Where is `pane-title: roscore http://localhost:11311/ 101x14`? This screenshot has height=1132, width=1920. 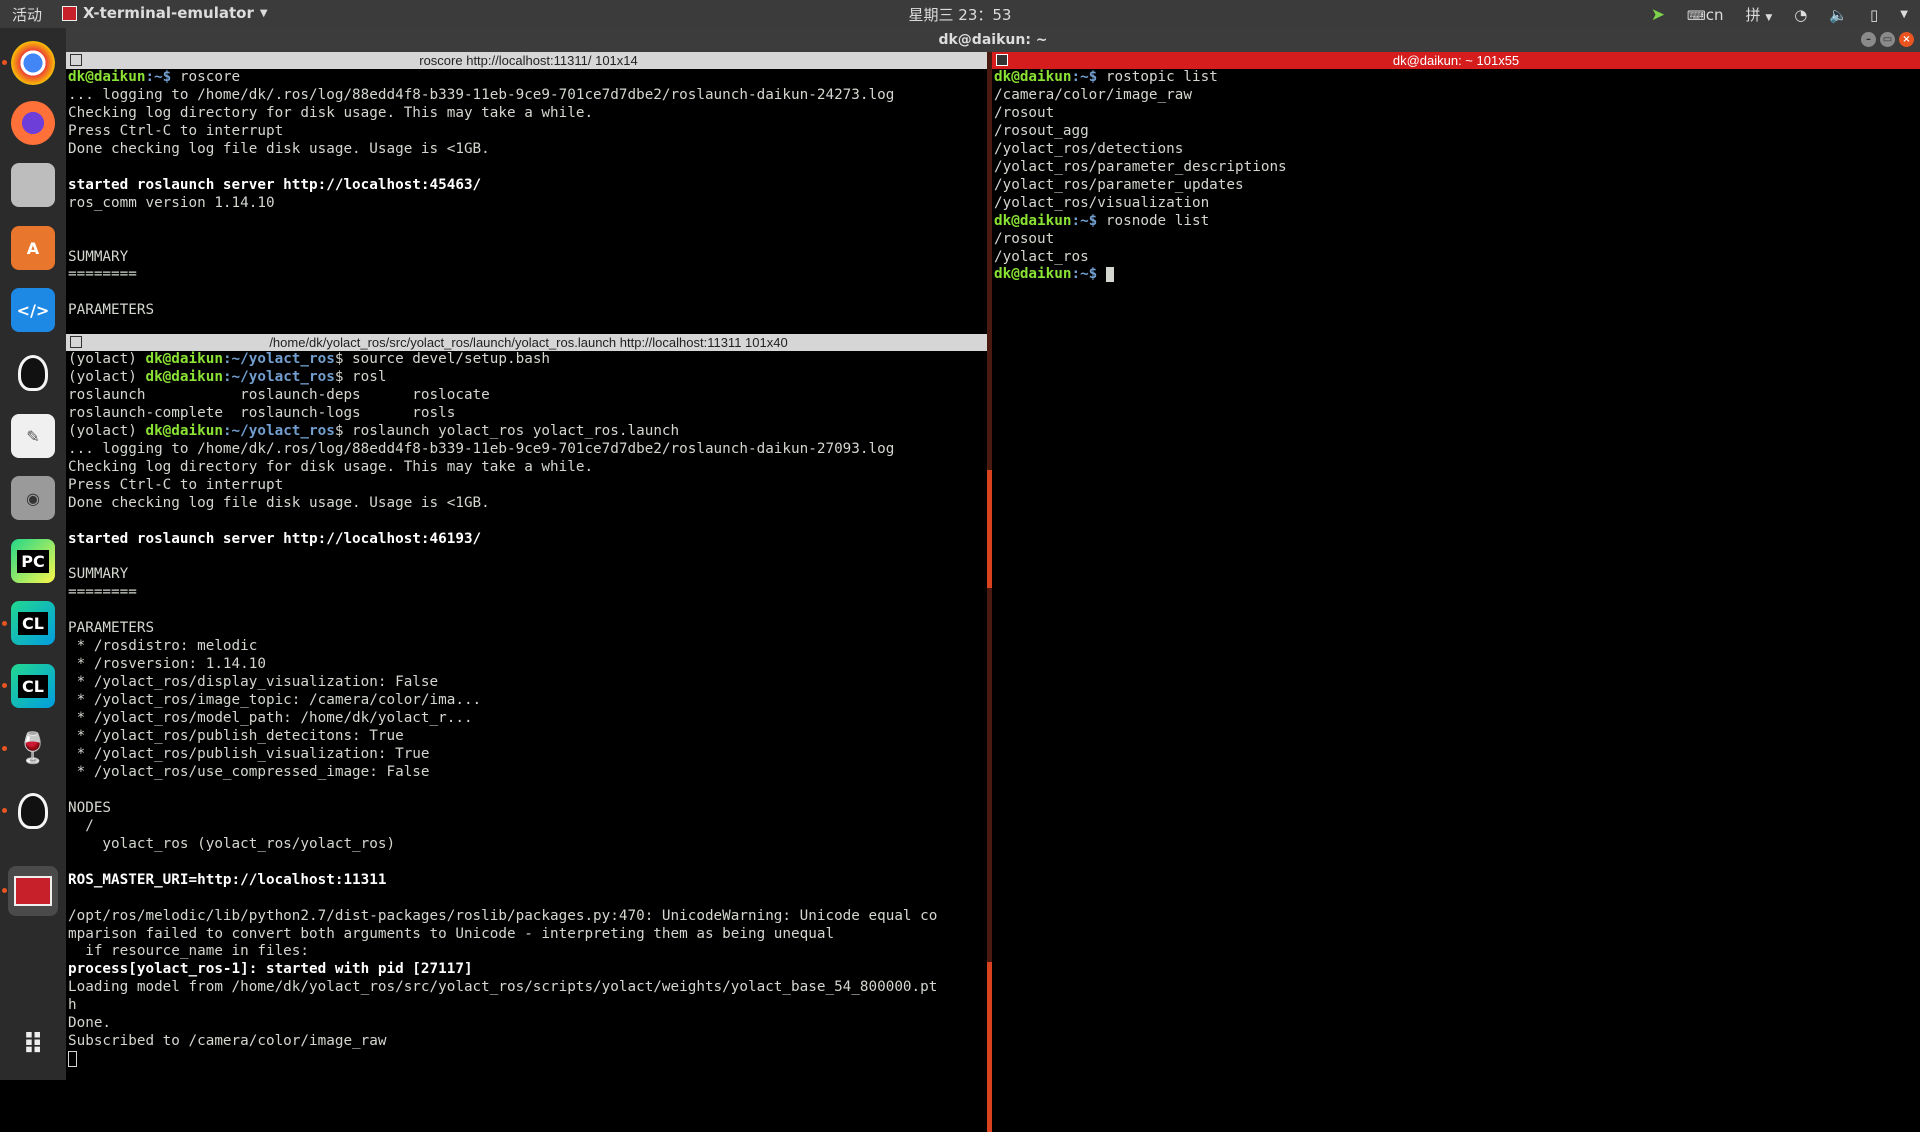 pane-title: roscore http://localhost:11311/ 101x14 is located at coordinates (528, 60).